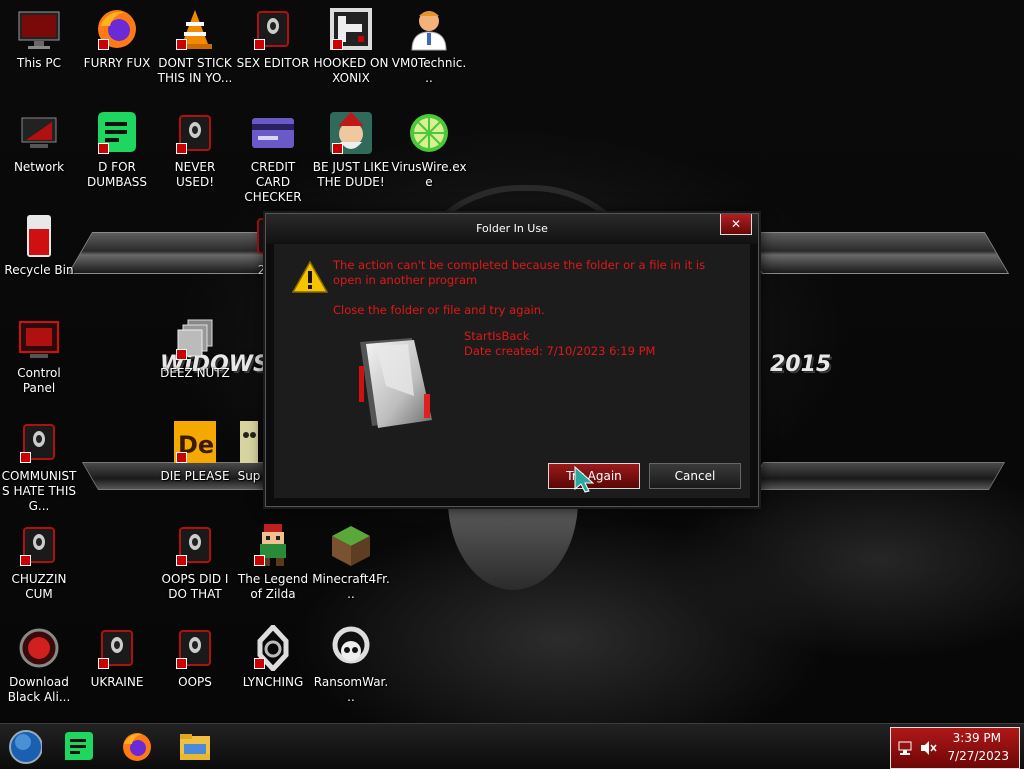 The height and width of the screenshot is (769, 1024). I want to click on desktop-icon-furry-fux: FURRY FUX, so click(117, 38).